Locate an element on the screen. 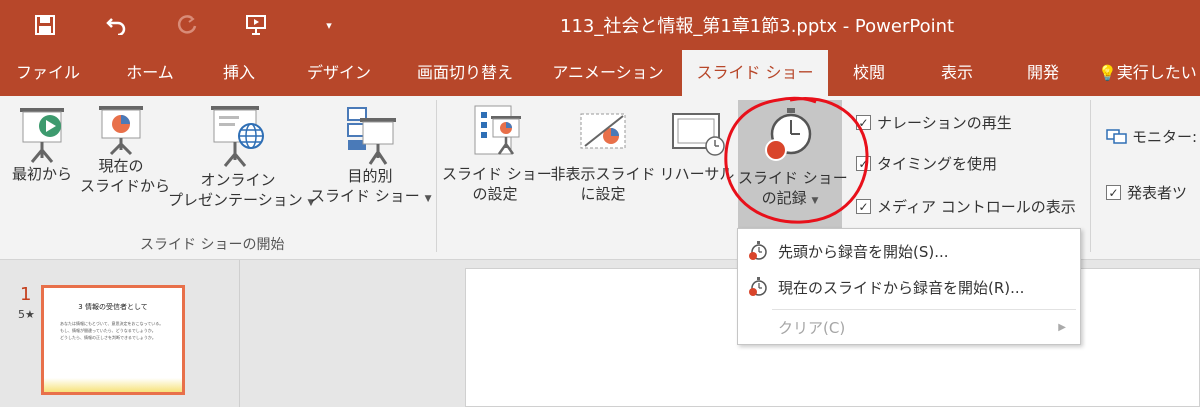 This screenshot has height=407, width=1200. setup-slideshow-button: スライド ショー の設定 is located at coordinates (497, 150).